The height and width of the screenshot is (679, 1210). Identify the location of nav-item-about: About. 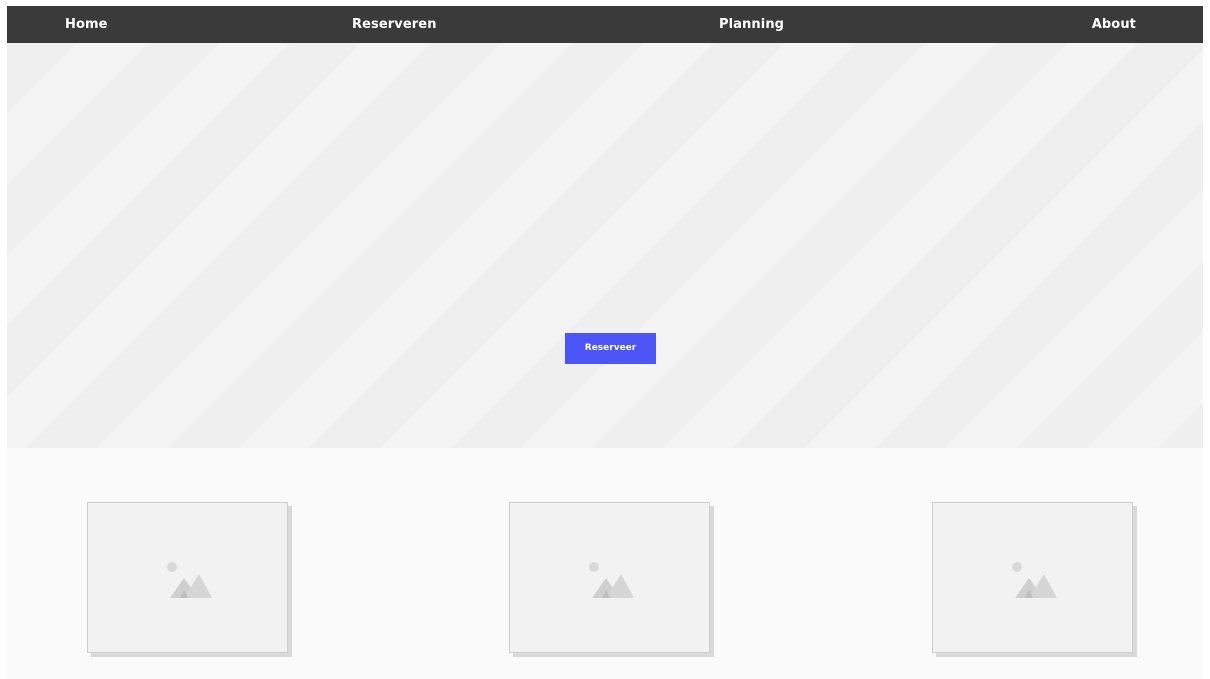
(1114, 24).